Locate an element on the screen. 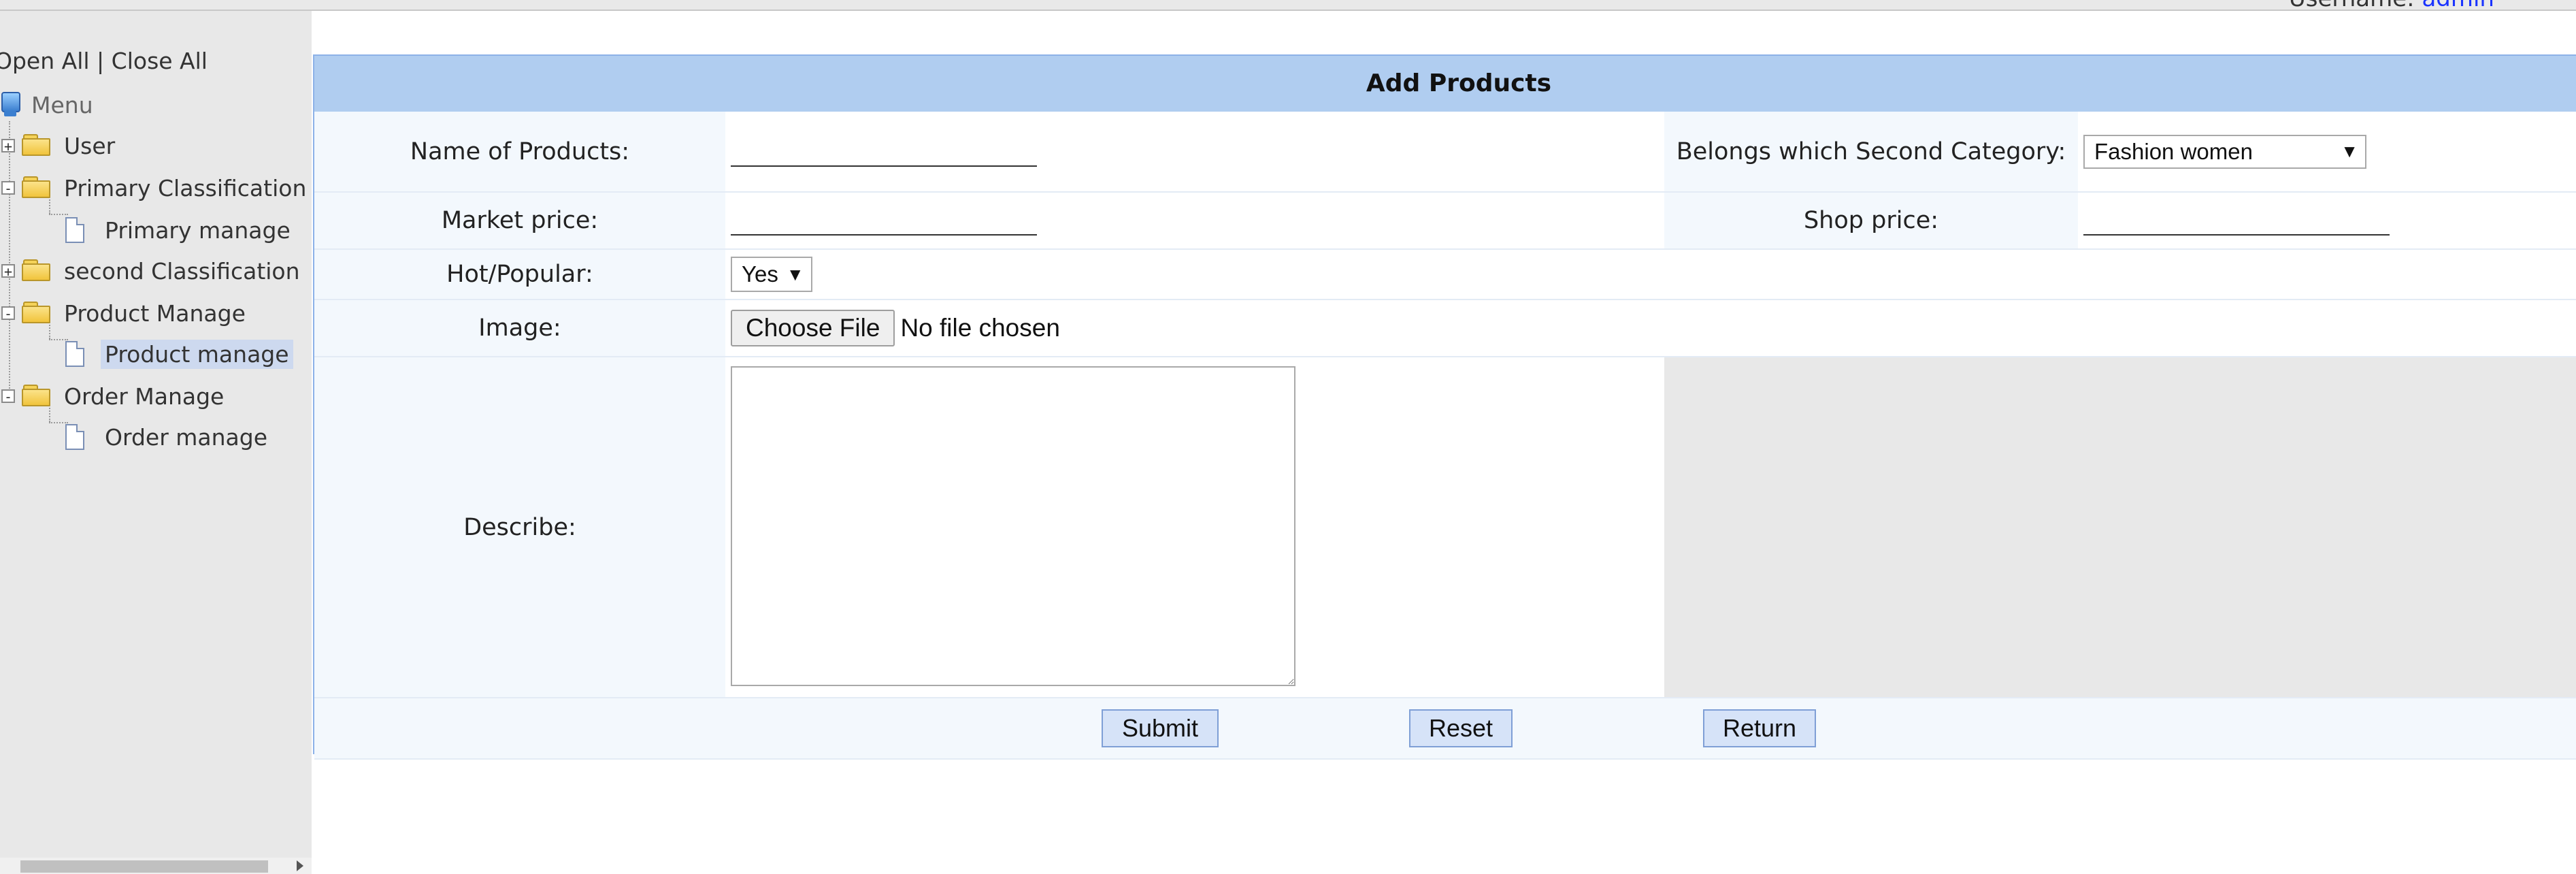 This screenshot has height=874, width=2576. tree-item-label: User is located at coordinates (90, 145).